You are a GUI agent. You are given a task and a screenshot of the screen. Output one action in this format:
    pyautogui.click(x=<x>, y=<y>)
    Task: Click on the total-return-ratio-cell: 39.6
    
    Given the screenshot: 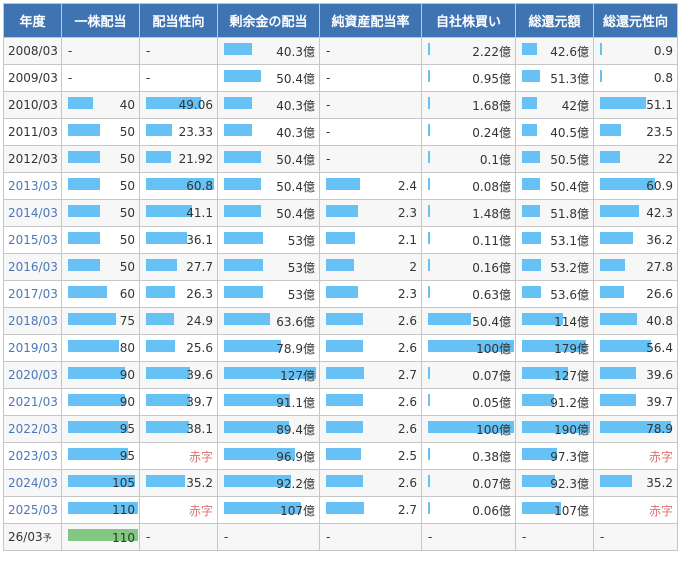 What is the action you would take?
    pyautogui.click(x=635, y=375)
    